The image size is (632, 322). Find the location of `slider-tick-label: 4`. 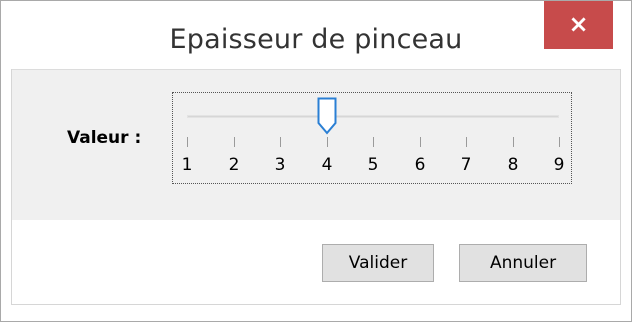

slider-tick-label: 4 is located at coordinates (327, 165).